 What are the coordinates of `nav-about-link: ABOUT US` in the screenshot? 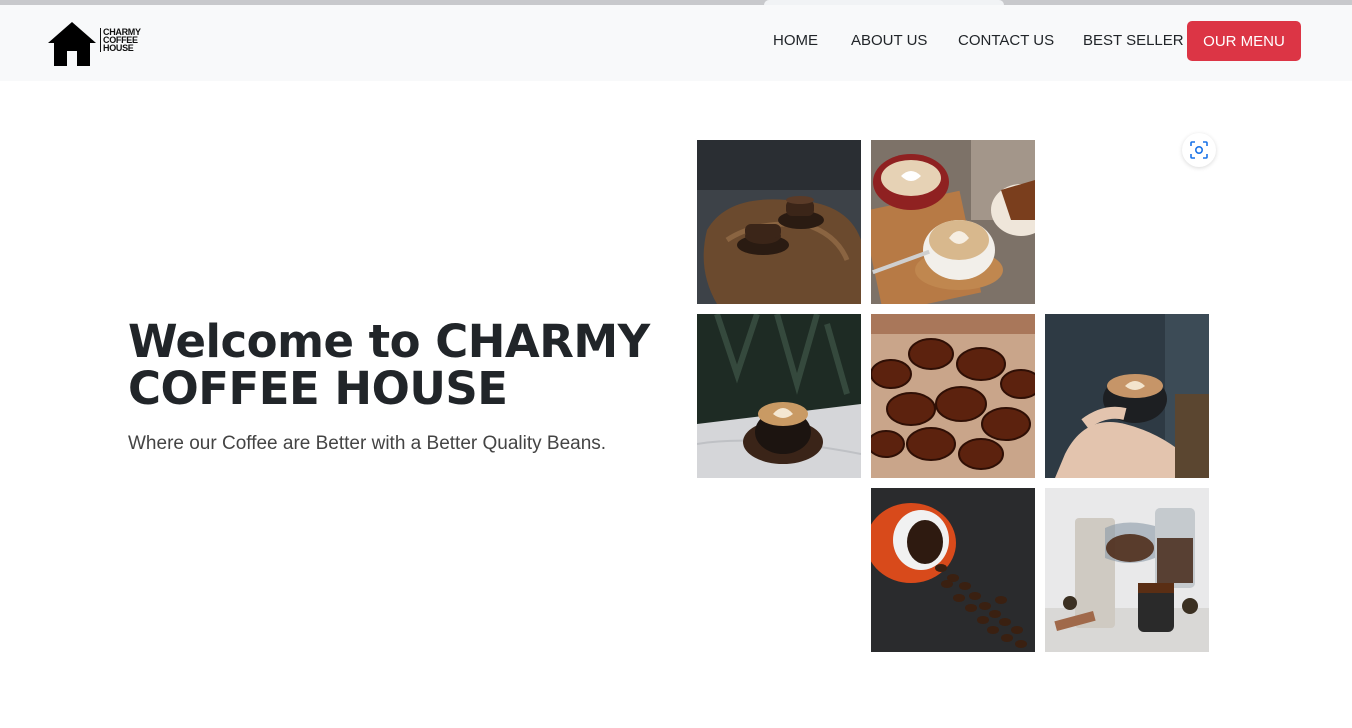 It's located at (889, 40).